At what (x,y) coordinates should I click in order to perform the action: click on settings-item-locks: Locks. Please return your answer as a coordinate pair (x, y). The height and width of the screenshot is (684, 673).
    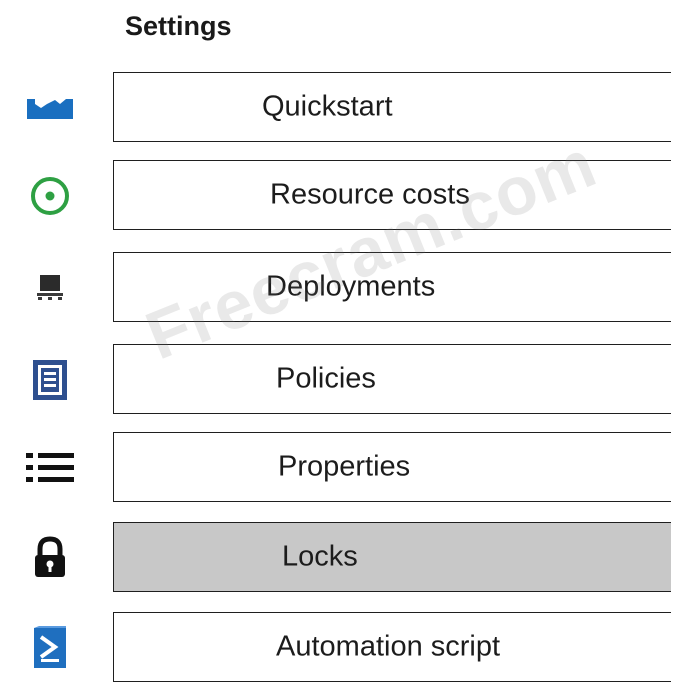
    Looking at the image, I should click on (336, 558).